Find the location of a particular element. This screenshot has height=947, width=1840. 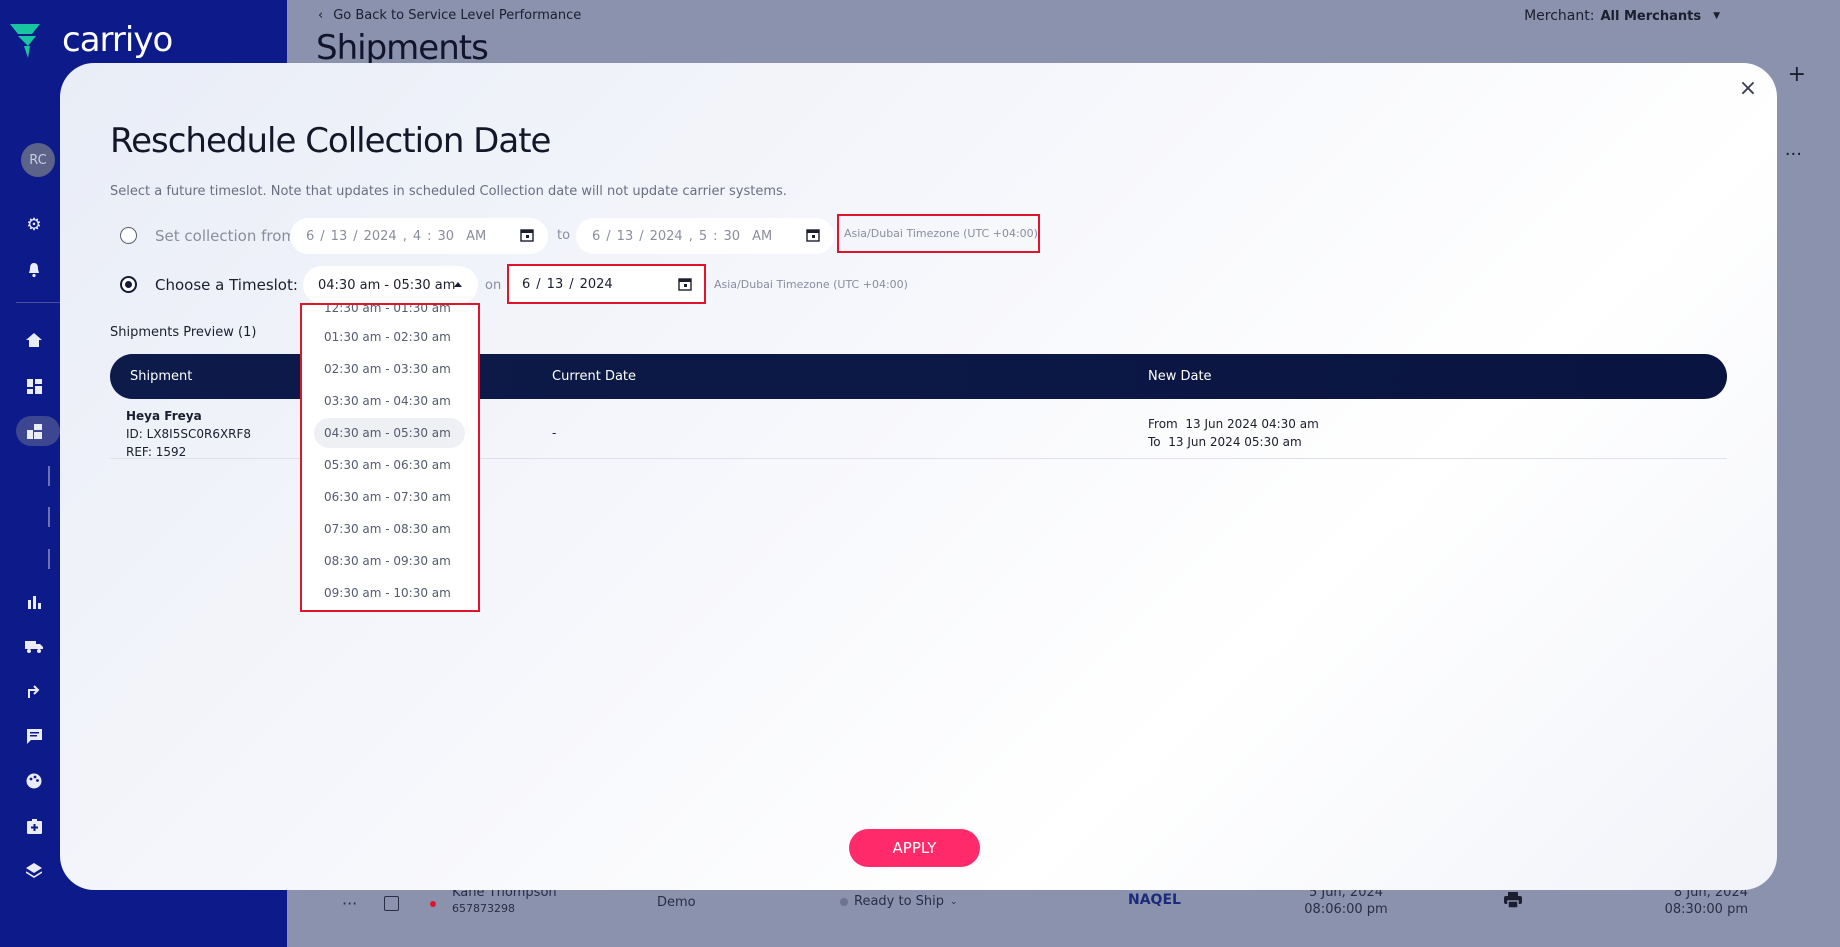

collection-to-input: 6/ 13/ 2024, 5: 30 AM is located at coordinates (705, 236).